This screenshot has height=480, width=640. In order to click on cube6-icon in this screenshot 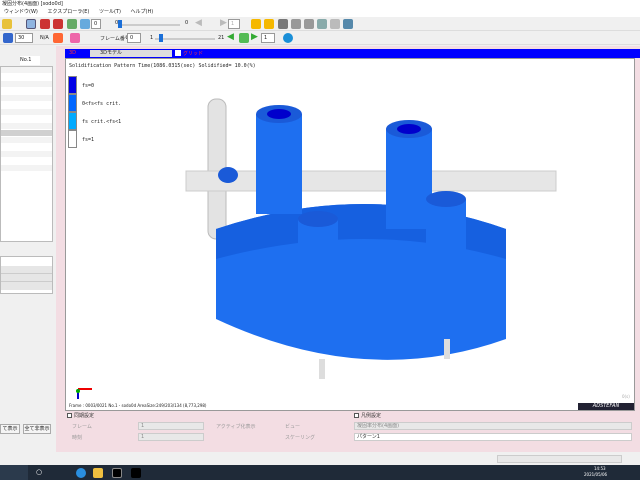, I will do `click(348, 24)`.